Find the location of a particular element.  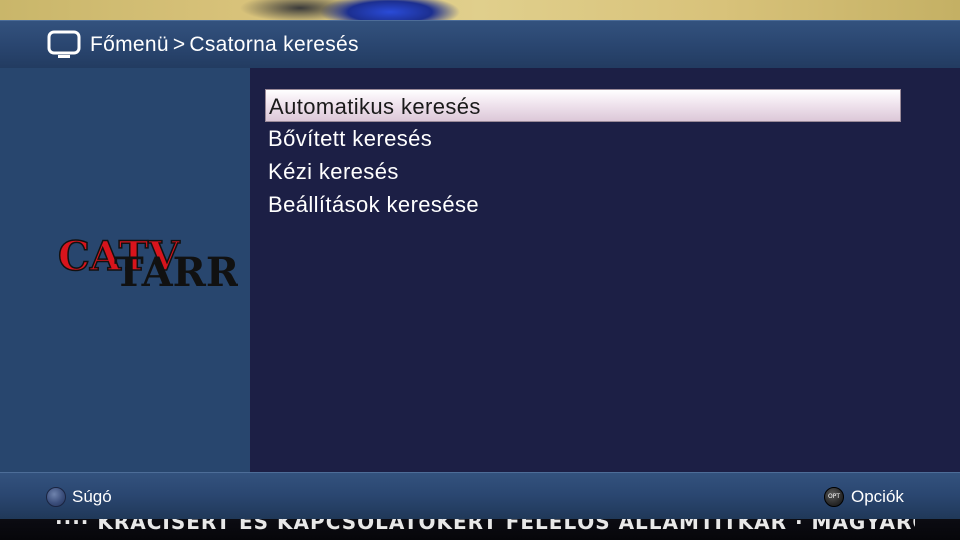

menu-item-extended-search: Bővített keresés is located at coordinates (583, 138).